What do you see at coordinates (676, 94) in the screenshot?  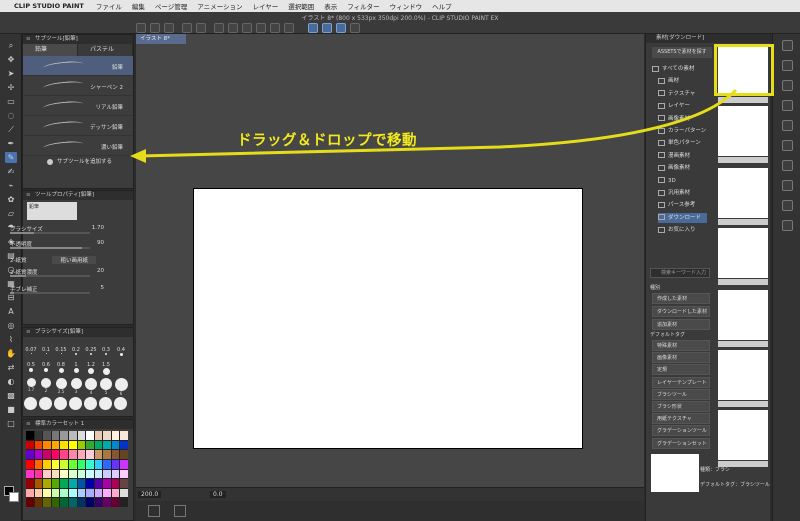 I see `material-tree-item: テクスチャ` at bounding box center [676, 94].